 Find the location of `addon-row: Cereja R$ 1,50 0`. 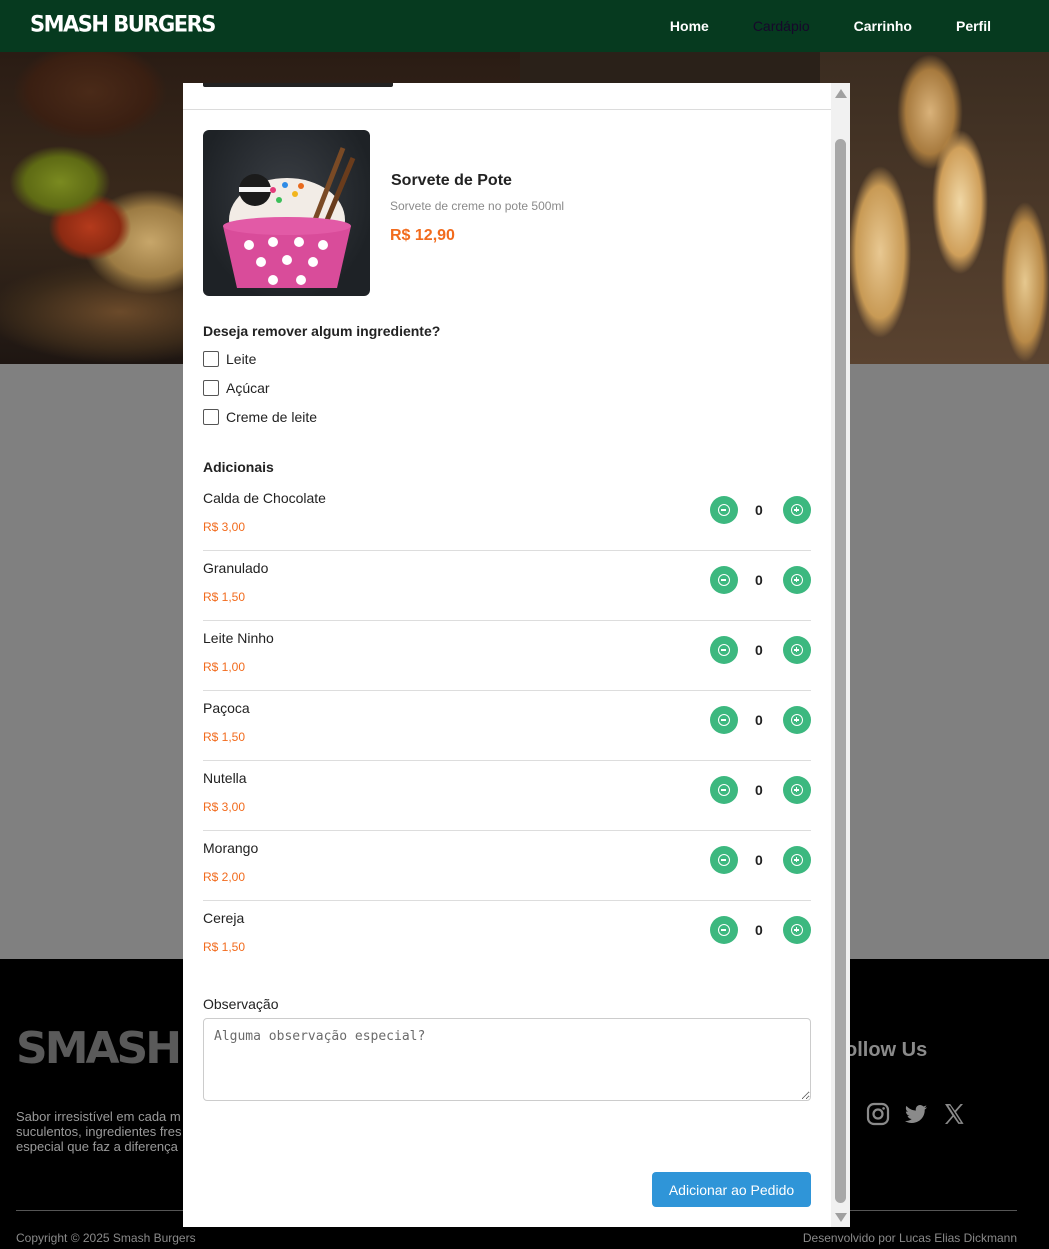

addon-row: Cereja R$ 1,50 0 is located at coordinates (507, 936).